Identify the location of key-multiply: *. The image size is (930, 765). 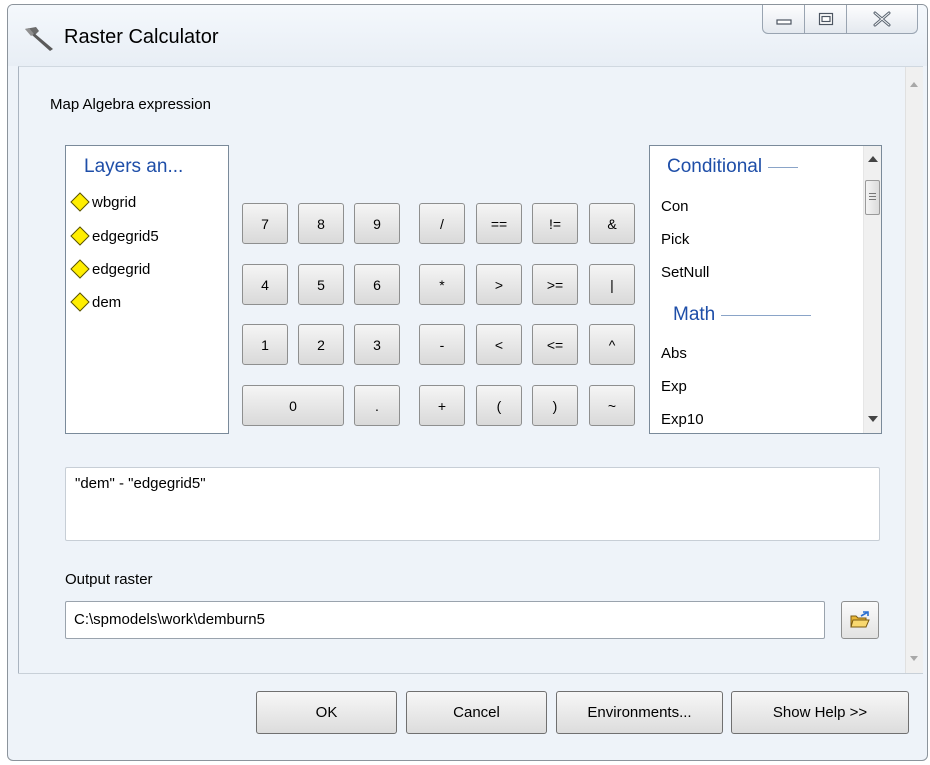
(442, 284).